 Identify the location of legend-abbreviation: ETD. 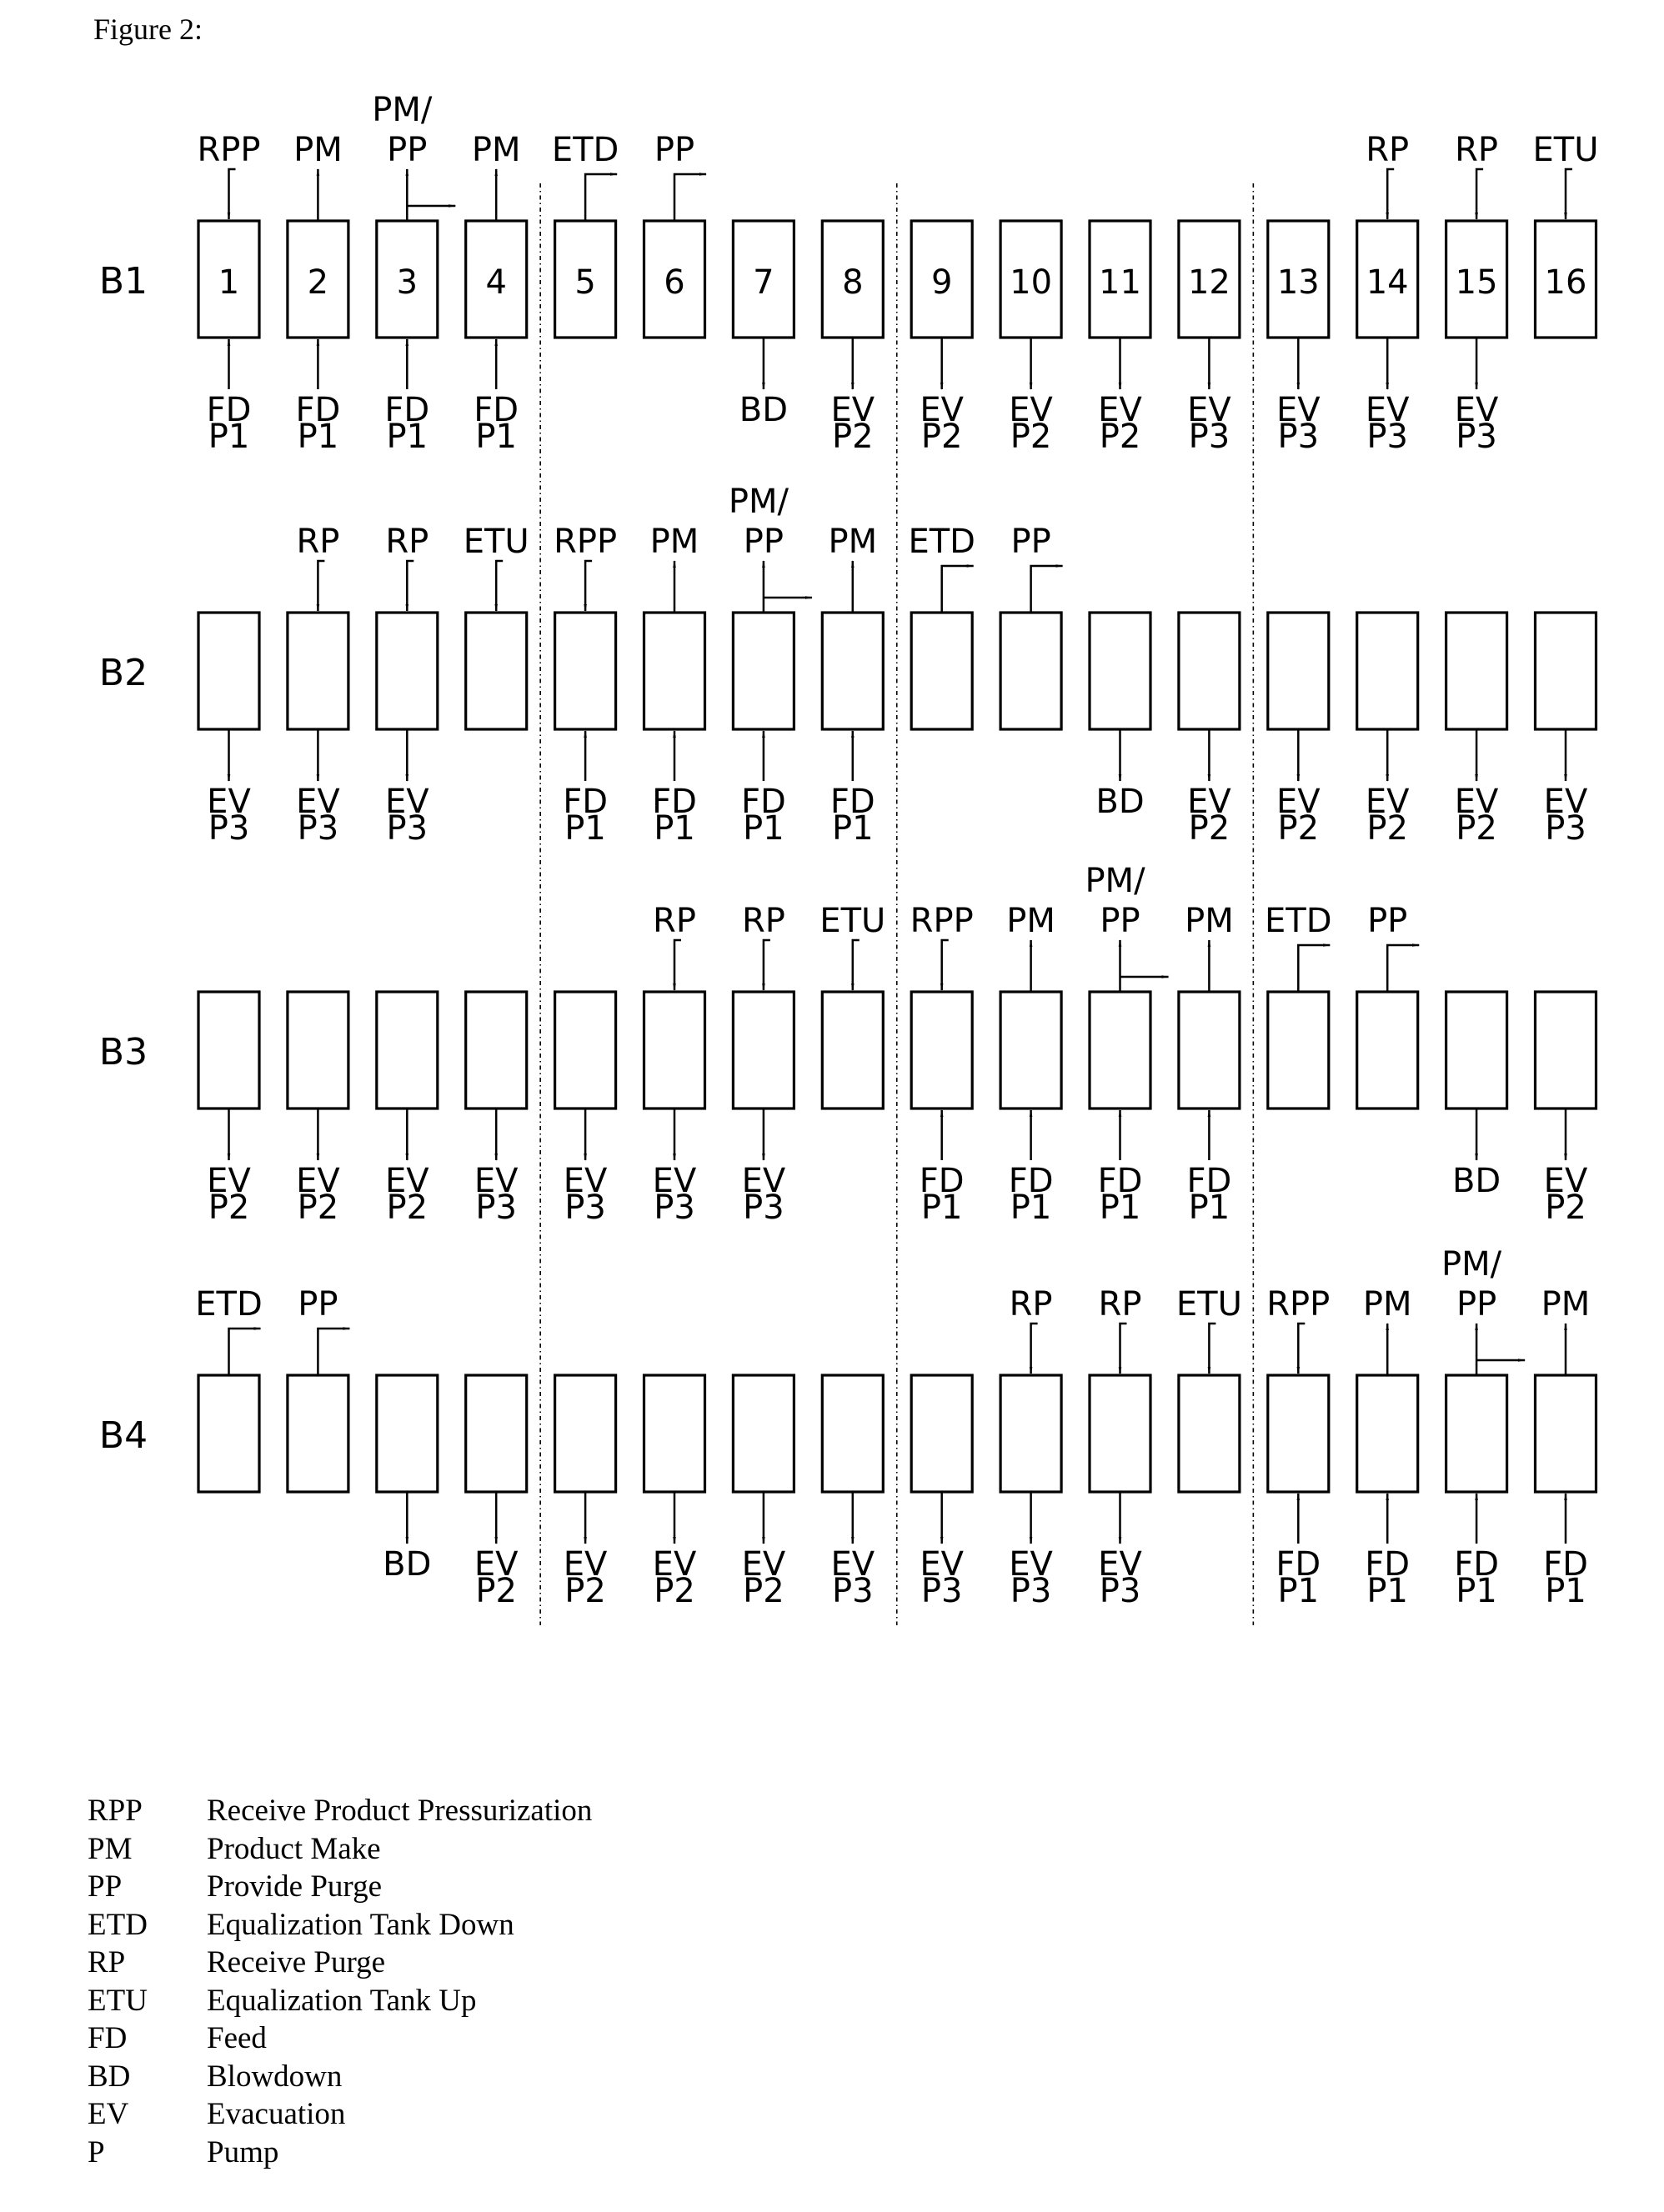
(118, 1924).